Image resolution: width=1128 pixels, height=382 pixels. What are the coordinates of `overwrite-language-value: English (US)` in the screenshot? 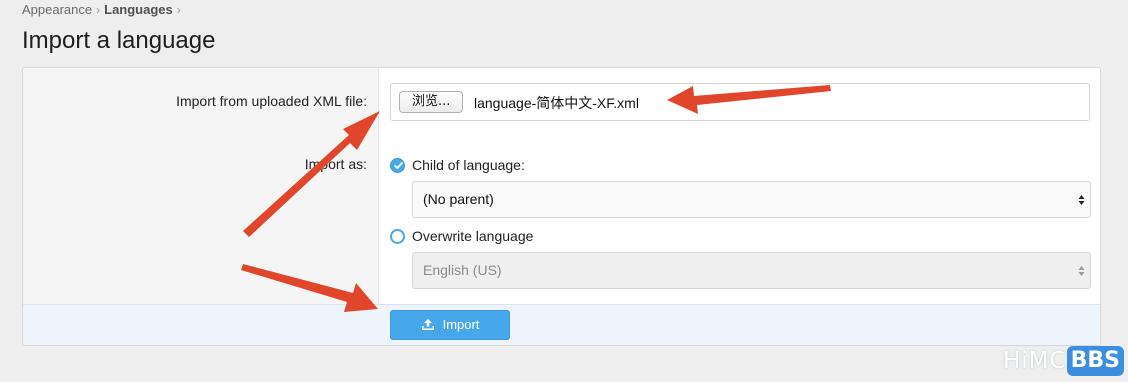 It's located at (462, 270).